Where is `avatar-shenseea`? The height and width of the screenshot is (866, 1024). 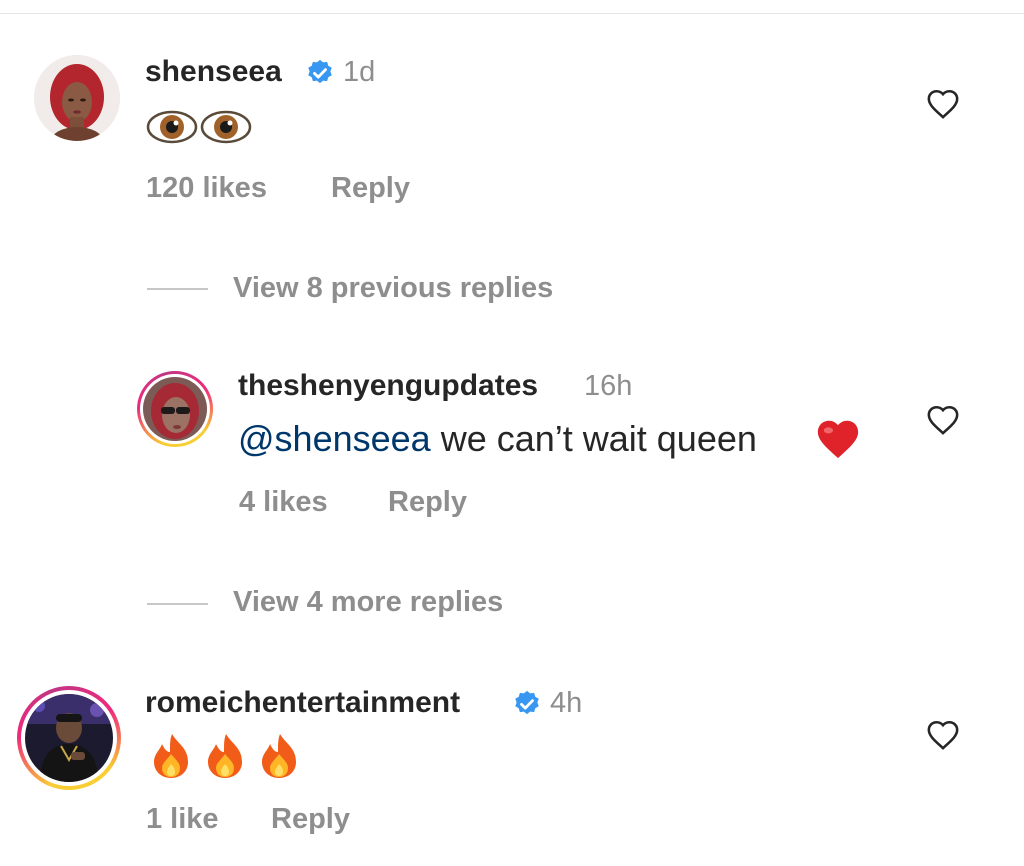
avatar-shenseea is located at coordinates (77, 98).